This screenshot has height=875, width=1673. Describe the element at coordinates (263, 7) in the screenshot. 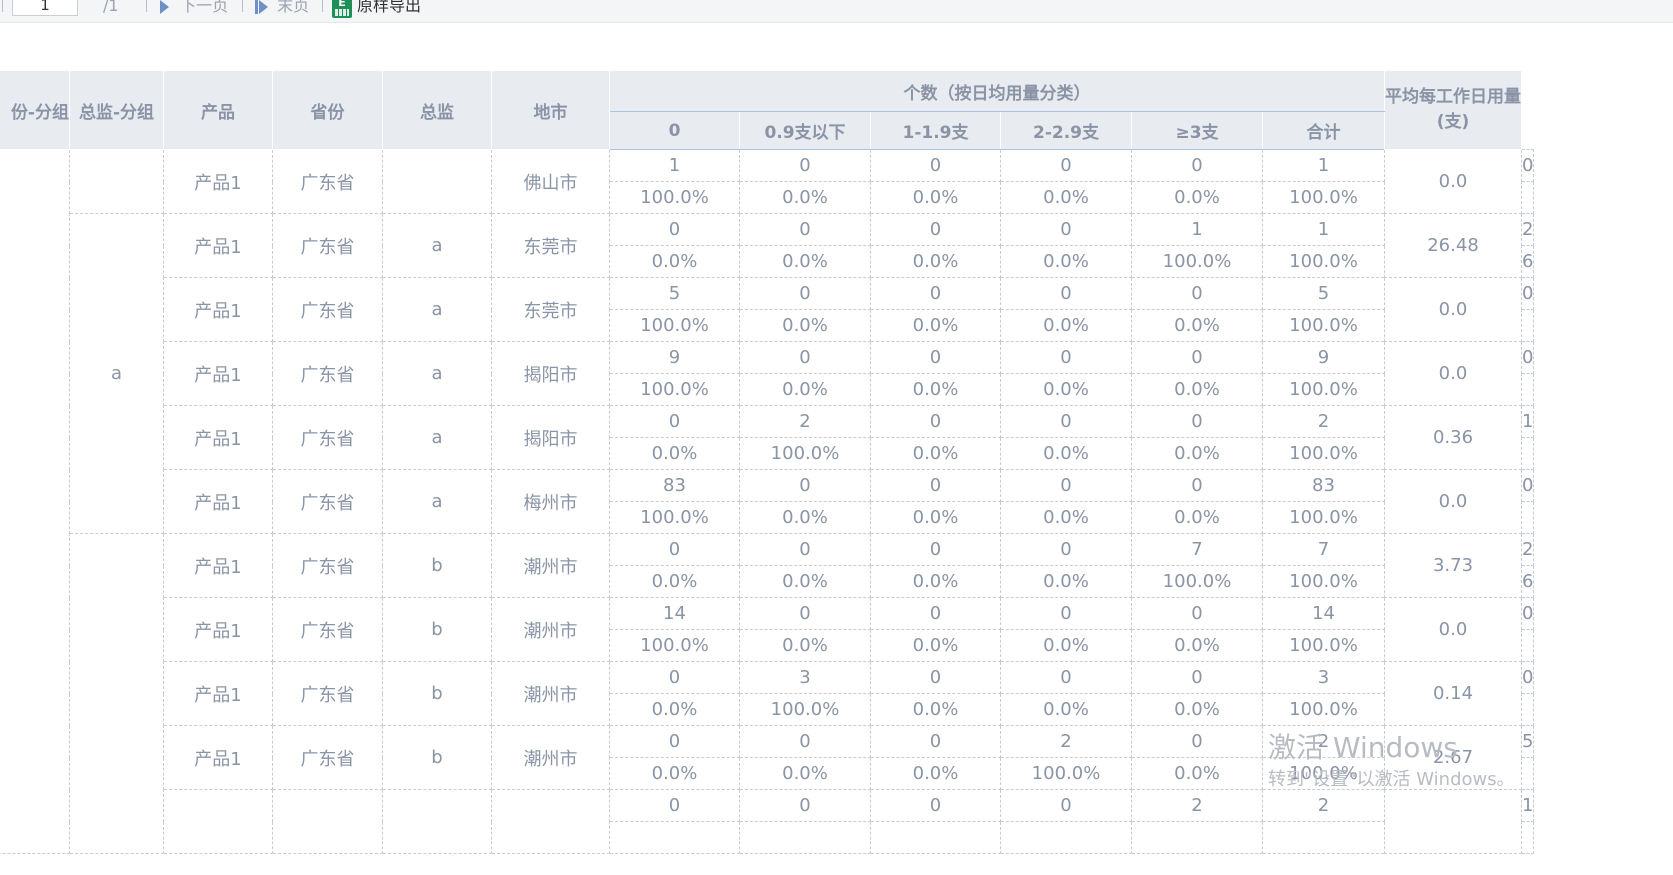

I see `last-arrow-icon` at that location.